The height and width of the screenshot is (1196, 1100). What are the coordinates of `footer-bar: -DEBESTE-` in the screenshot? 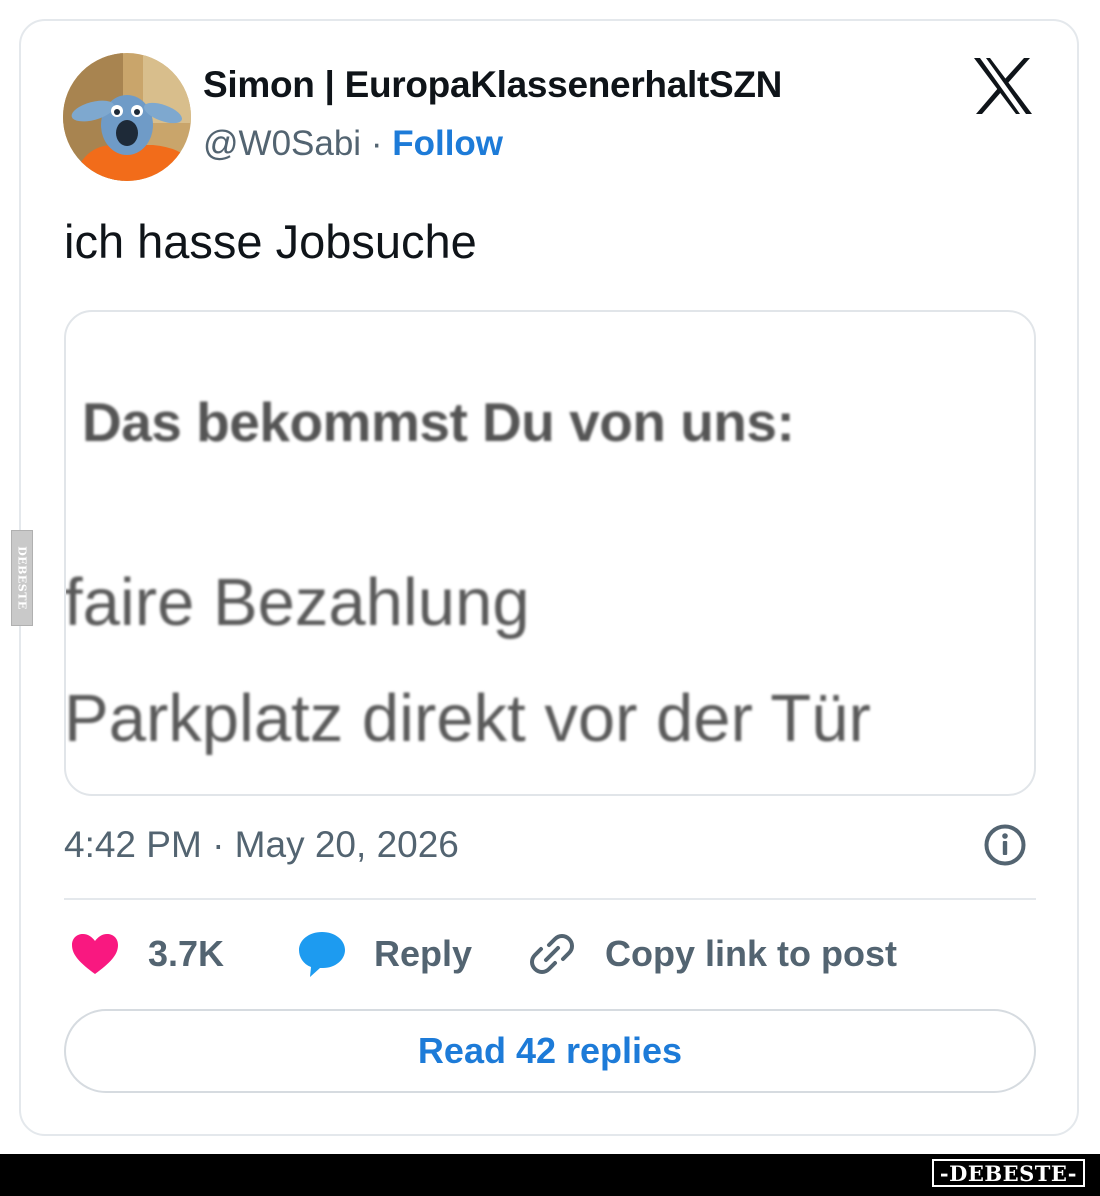 It's located at (550, 1175).